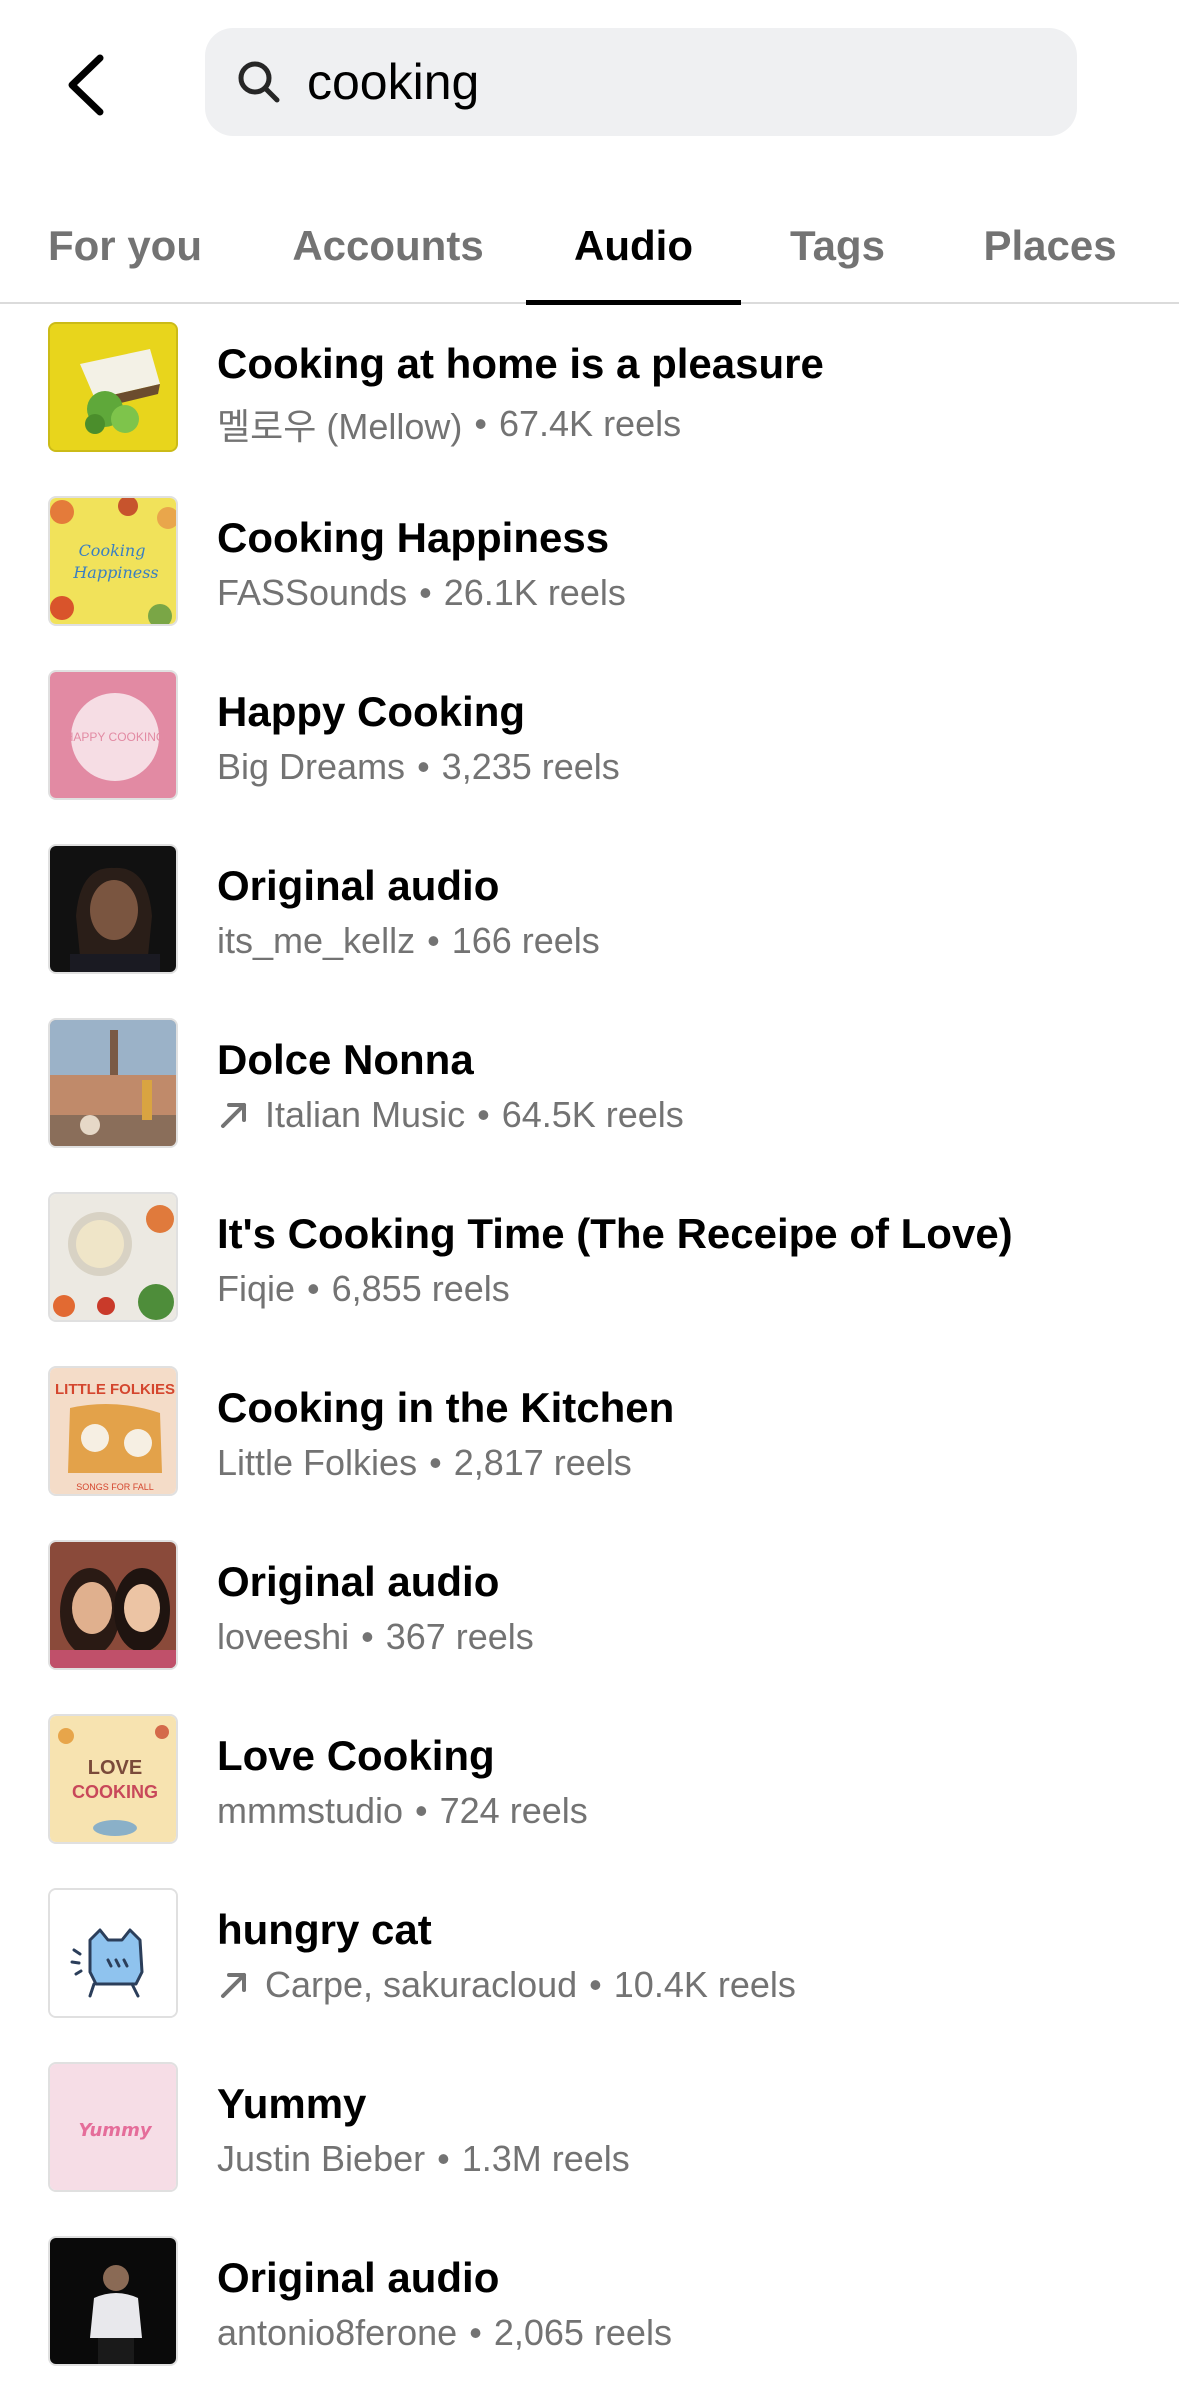  Describe the element at coordinates (545, 2158) in the screenshot. I see `reel-count: 1.3M reels` at that location.